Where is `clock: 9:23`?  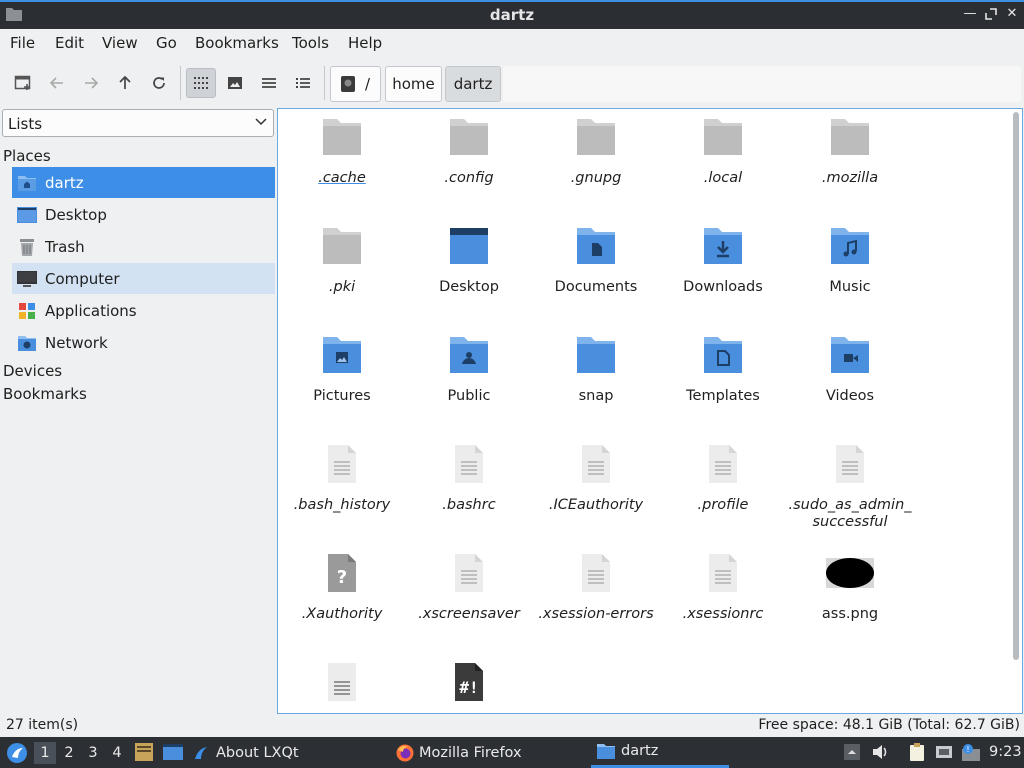
clock: 9:23 is located at coordinates (1005, 752).